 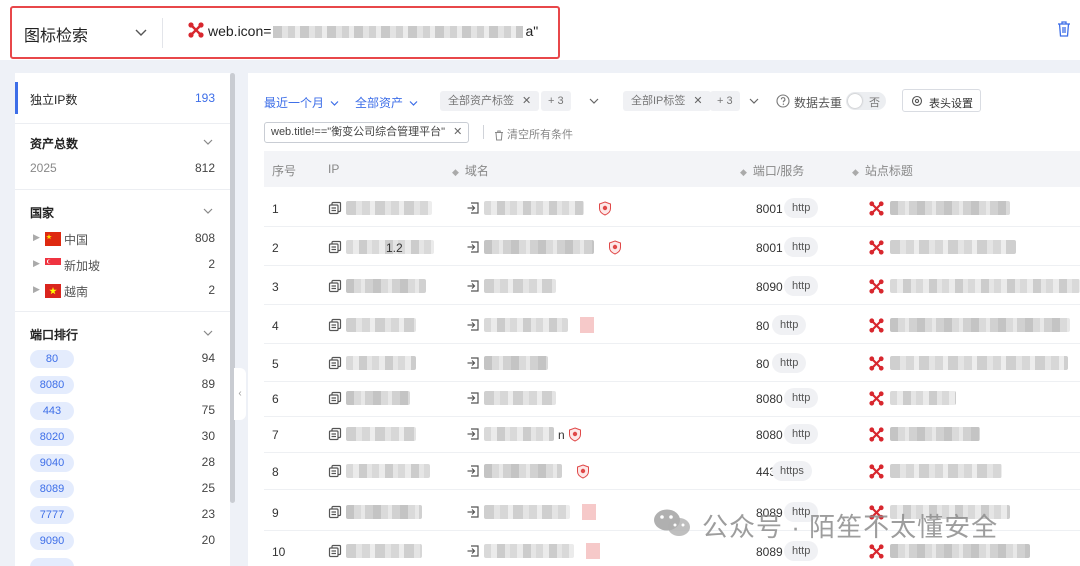 What do you see at coordinates (333, 169) in the screenshot?
I see `col-ip: IP` at bounding box center [333, 169].